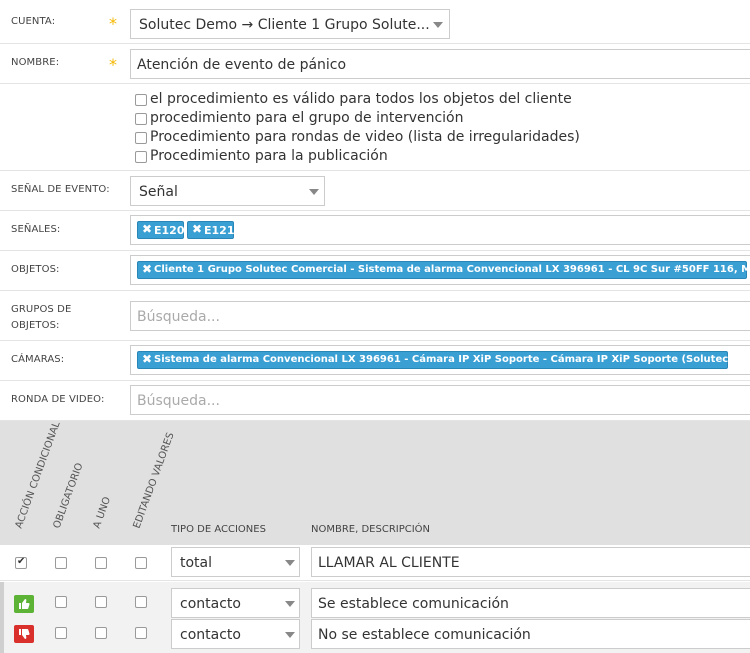 The height and width of the screenshot is (653, 750). Describe the element at coordinates (38, 359) in the screenshot. I see `camaras-label: Cámaras:` at that location.